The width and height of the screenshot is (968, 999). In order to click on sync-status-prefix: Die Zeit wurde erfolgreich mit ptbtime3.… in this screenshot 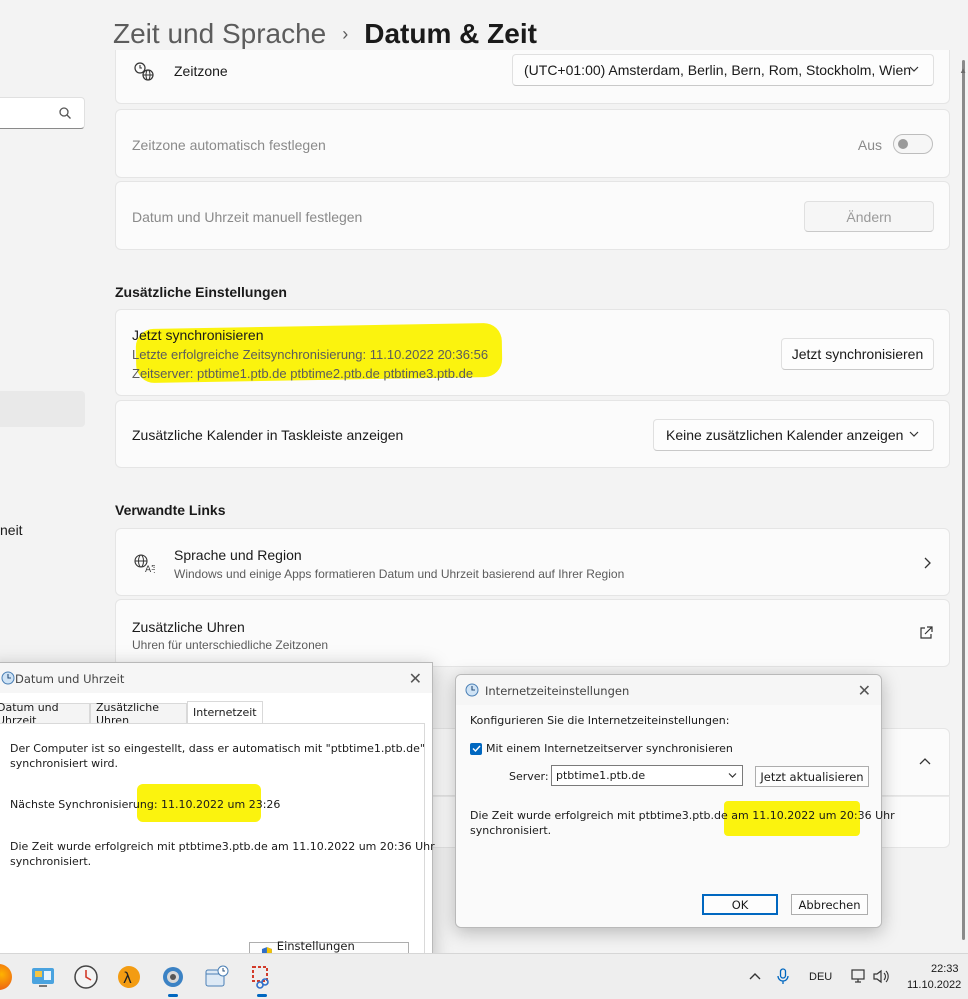, I will do `click(611, 815)`.